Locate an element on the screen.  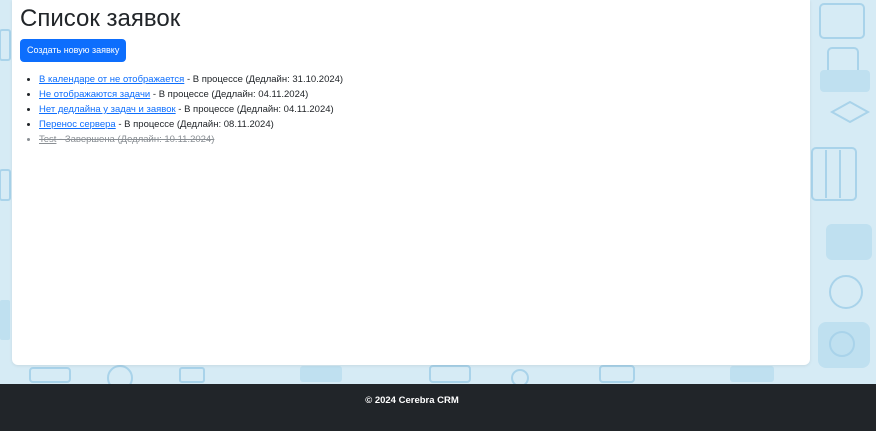
request-link: Перенос сервера is located at coordinates (77, 124).